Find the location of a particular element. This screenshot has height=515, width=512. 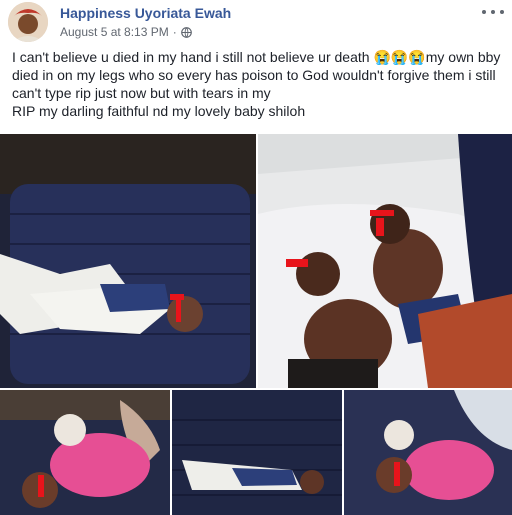

globe-icon is located at coordinates (186, 32).